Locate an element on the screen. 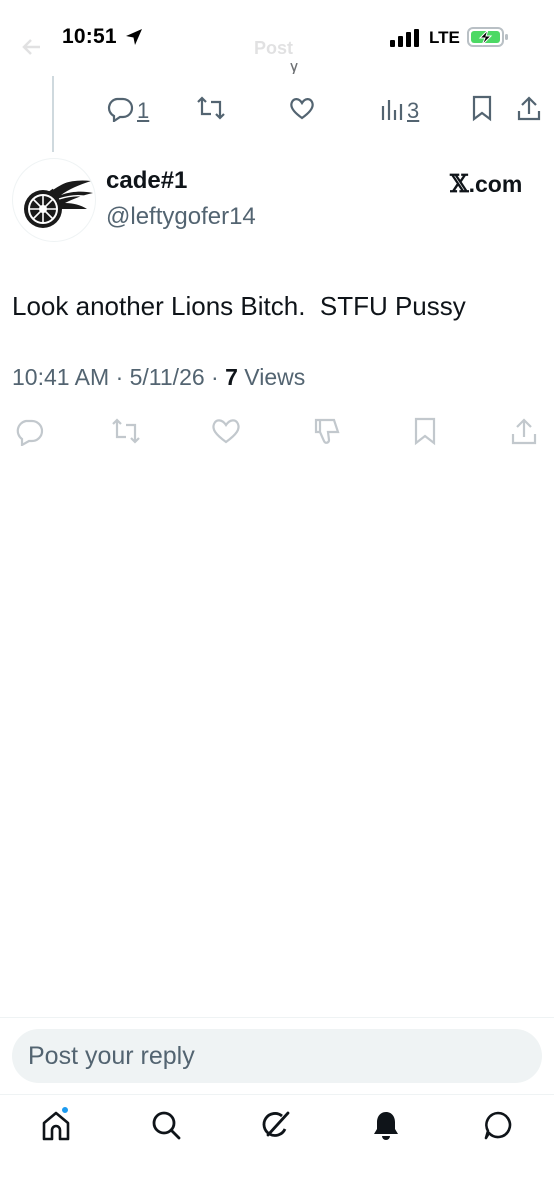  bookmark-button is located at coordinates (482, 110).